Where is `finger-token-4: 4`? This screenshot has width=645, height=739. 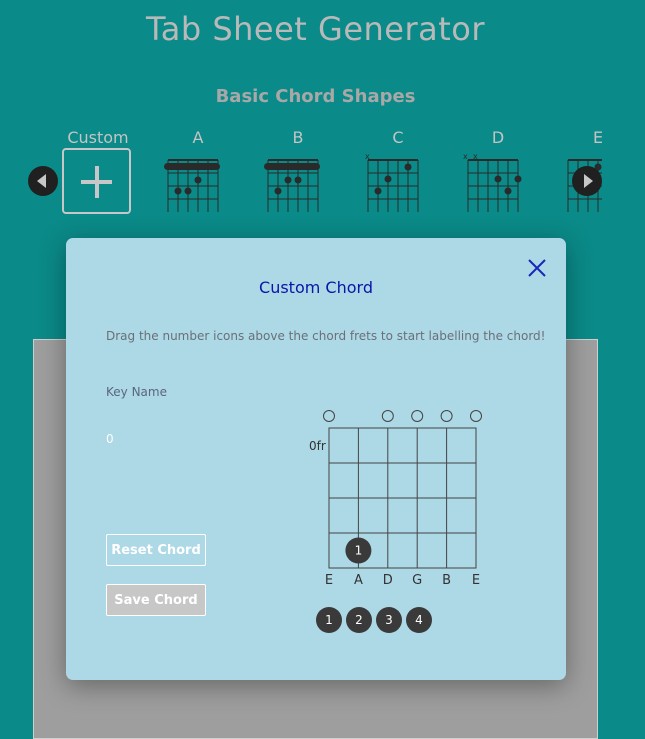
finger-token-4: 4 is located at coordinates (419, 620).